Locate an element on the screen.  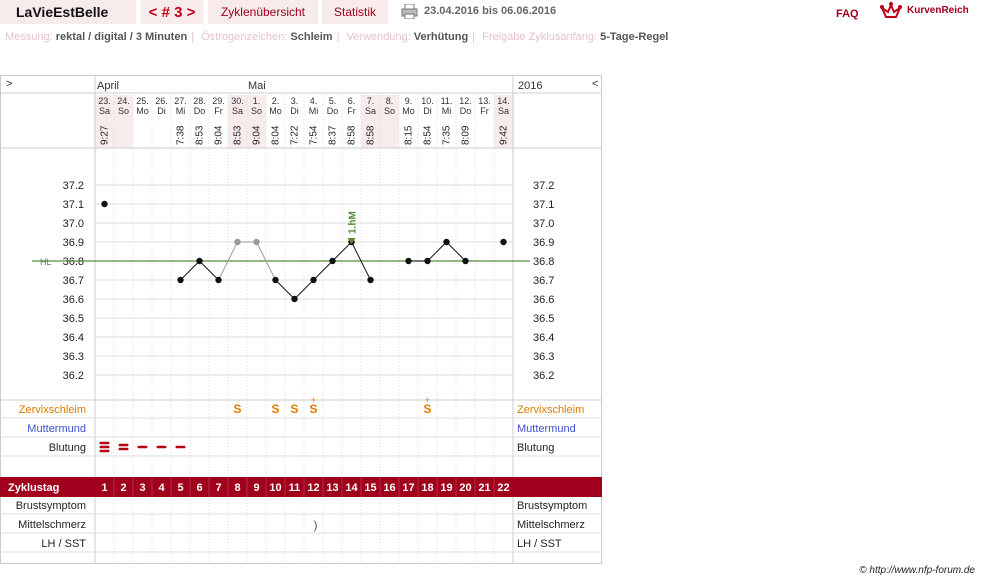
cycle-day-number: 13 is located at coordinates (332, 488).